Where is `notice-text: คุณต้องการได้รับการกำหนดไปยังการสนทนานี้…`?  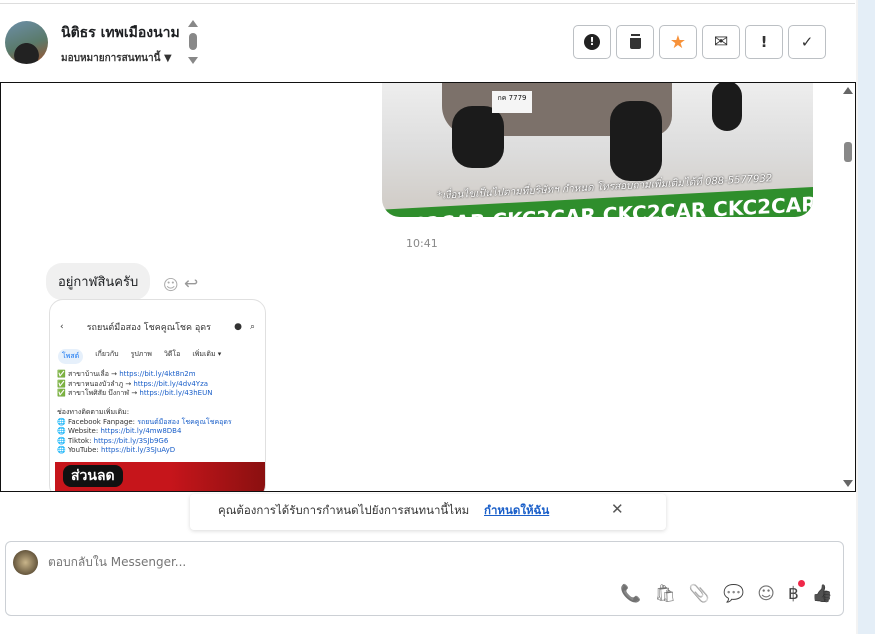 notice-text: คุณต้องการได้รับการกำหนดไปยังการสนทนานี้… is located at coordinates (344, 510).